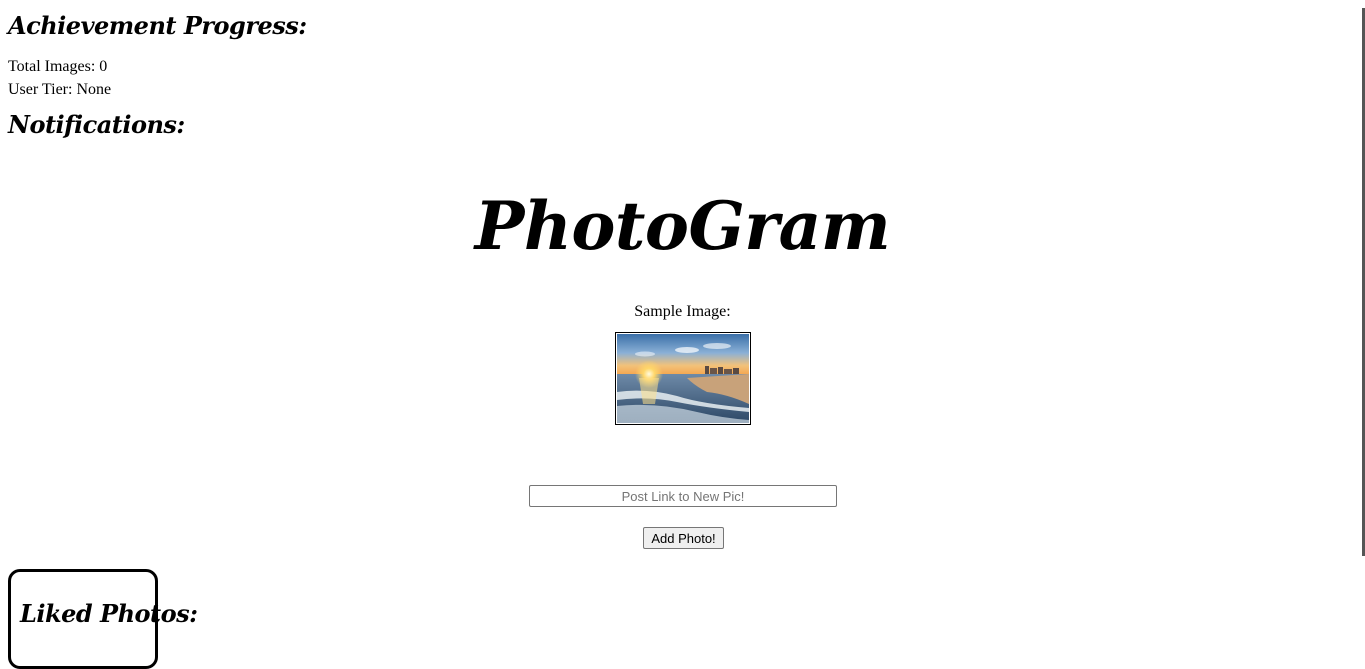  Describe the element at coordinates (60, 89) in the screenshot. I see `user-tier: User Tier: None` at that location.